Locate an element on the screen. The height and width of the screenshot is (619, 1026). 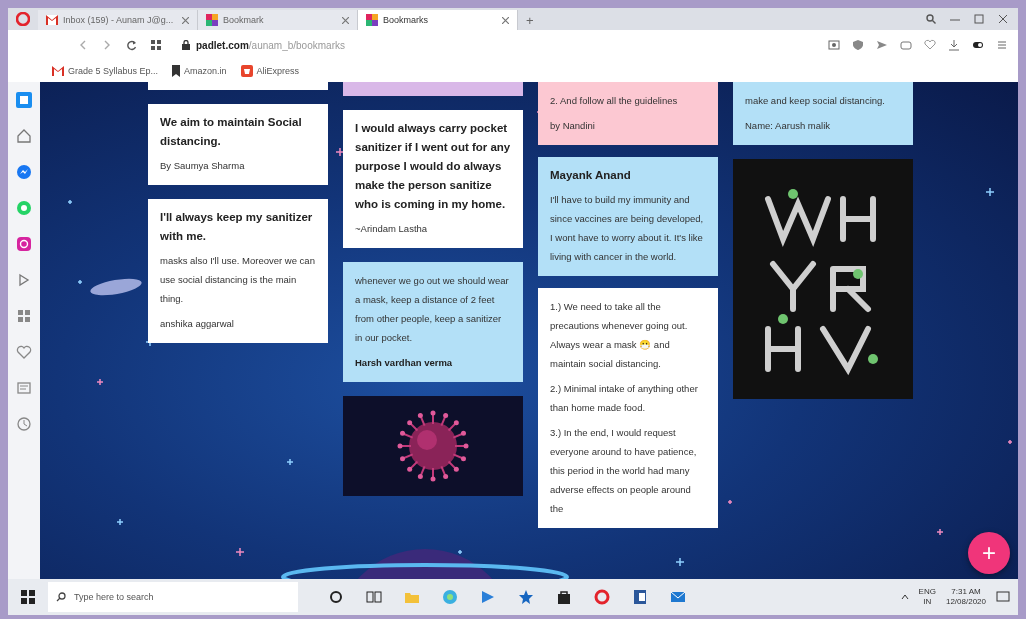
note-text: 1.) We need to take all the precautions whenever going out. Always wear a mask 😷 and maintain social distancing. is located at coordinates (619, 335).